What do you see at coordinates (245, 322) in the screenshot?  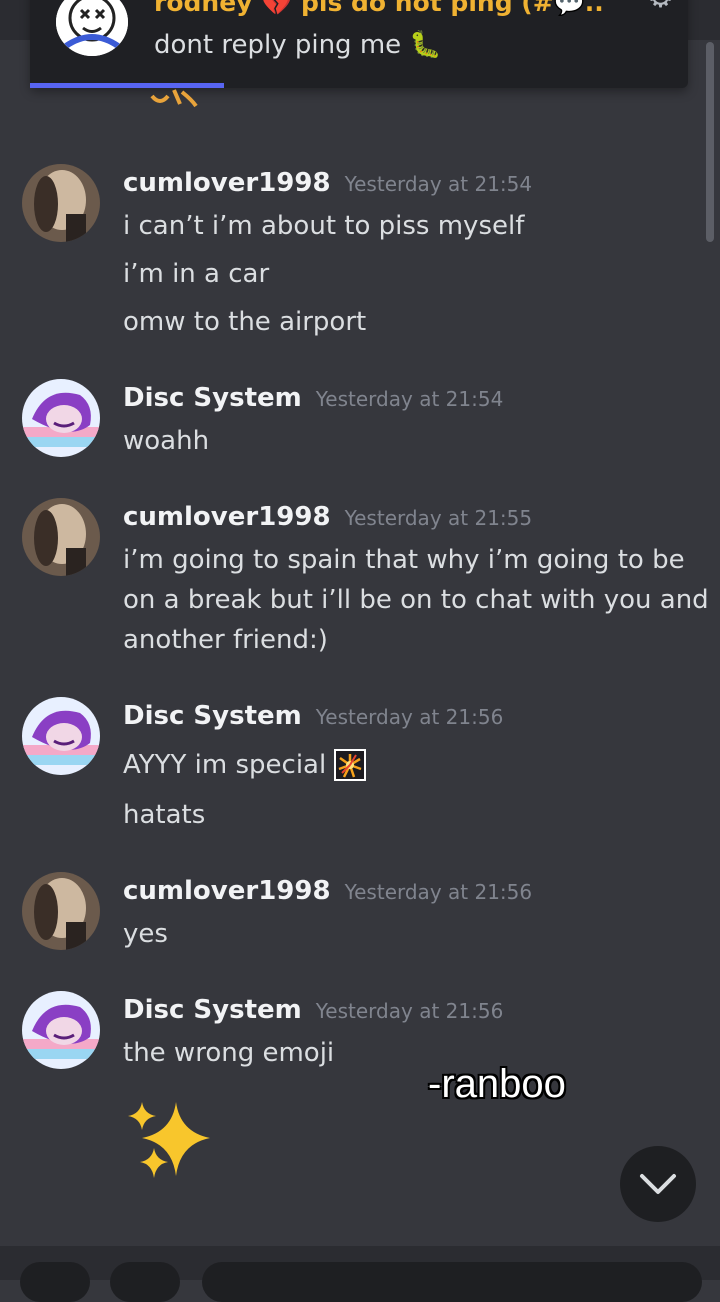 I see `message-text: omw to the airport` at bounding box center [245, 322].